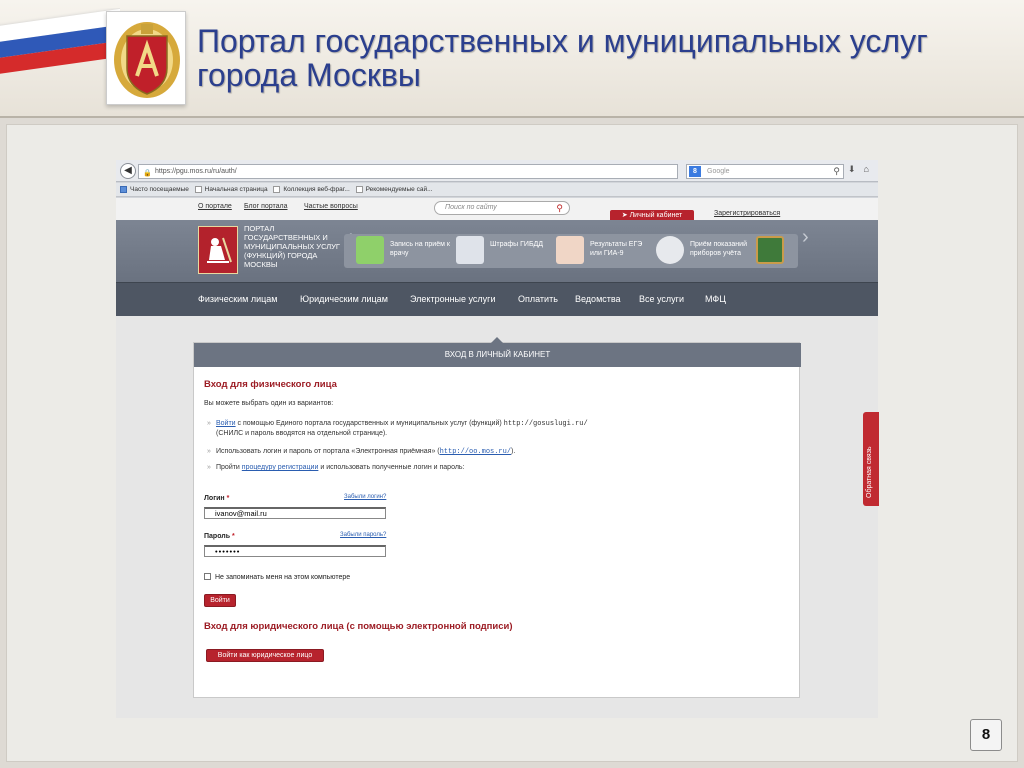 Image resolution: width=1024 pixels, height=768 pixels. I want to click on slide-title-line2: города Москвы, so click(309, 75).